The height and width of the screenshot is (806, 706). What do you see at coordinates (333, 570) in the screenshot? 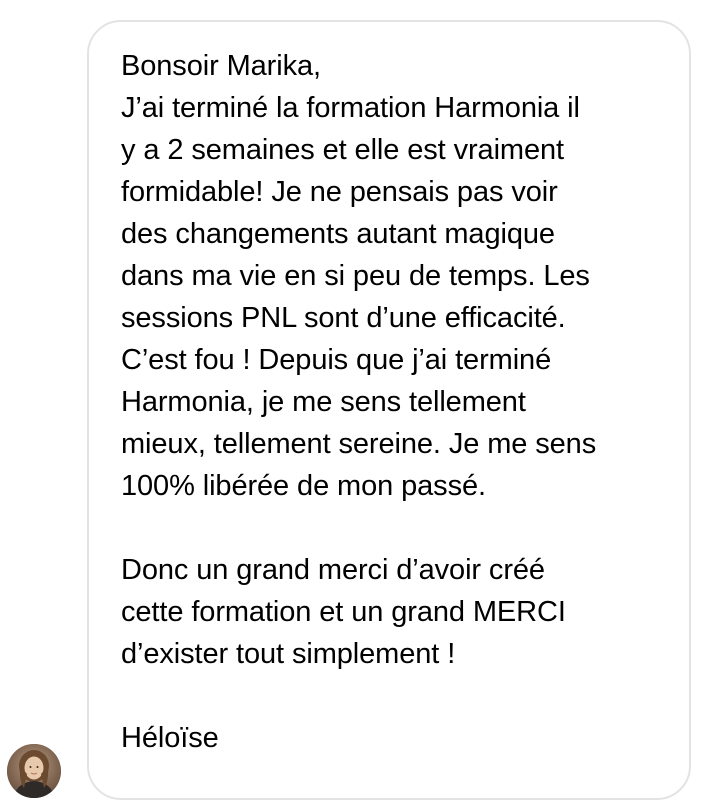
I see `message-line: Donc un grand merci d’avoir créé` at bounding box center [333, 570].